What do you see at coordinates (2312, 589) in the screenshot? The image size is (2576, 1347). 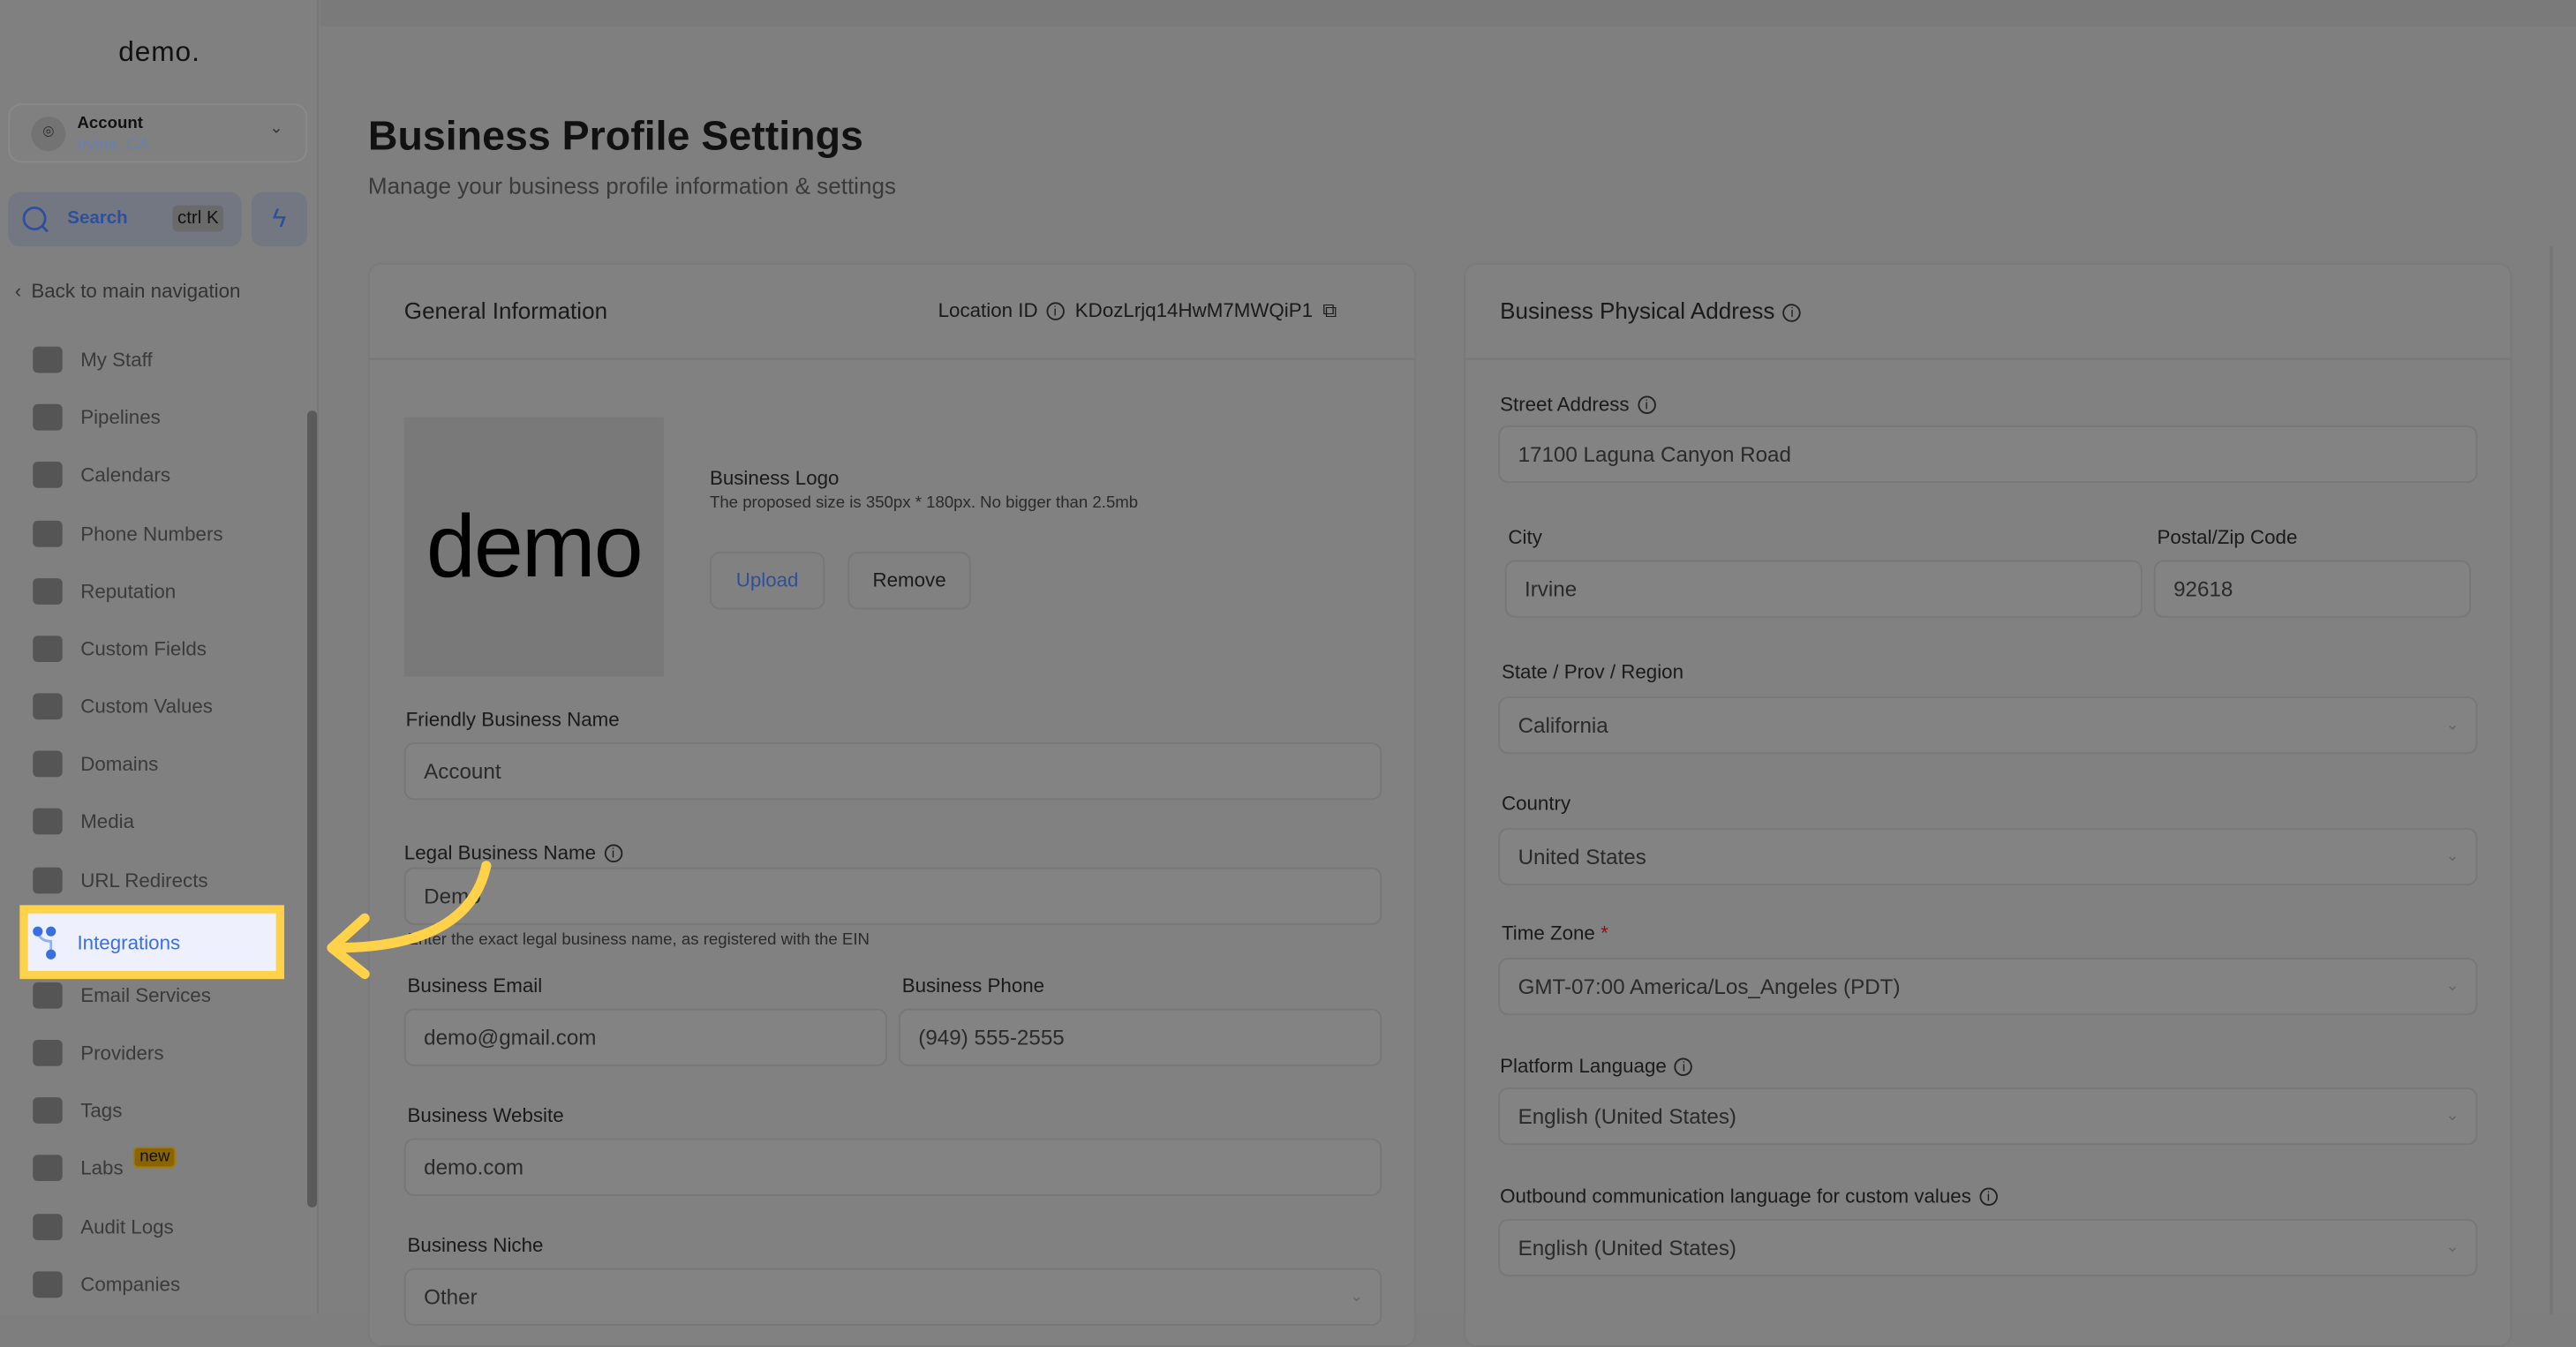 I see `zip-input: 92618` at bounding box center [2312, 589].